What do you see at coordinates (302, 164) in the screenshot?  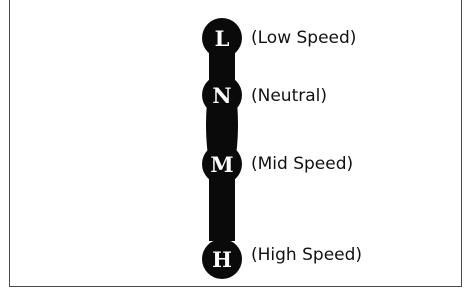 I see `mid-speed-label: (Mid Speed)` at bounding box center [302, 164].